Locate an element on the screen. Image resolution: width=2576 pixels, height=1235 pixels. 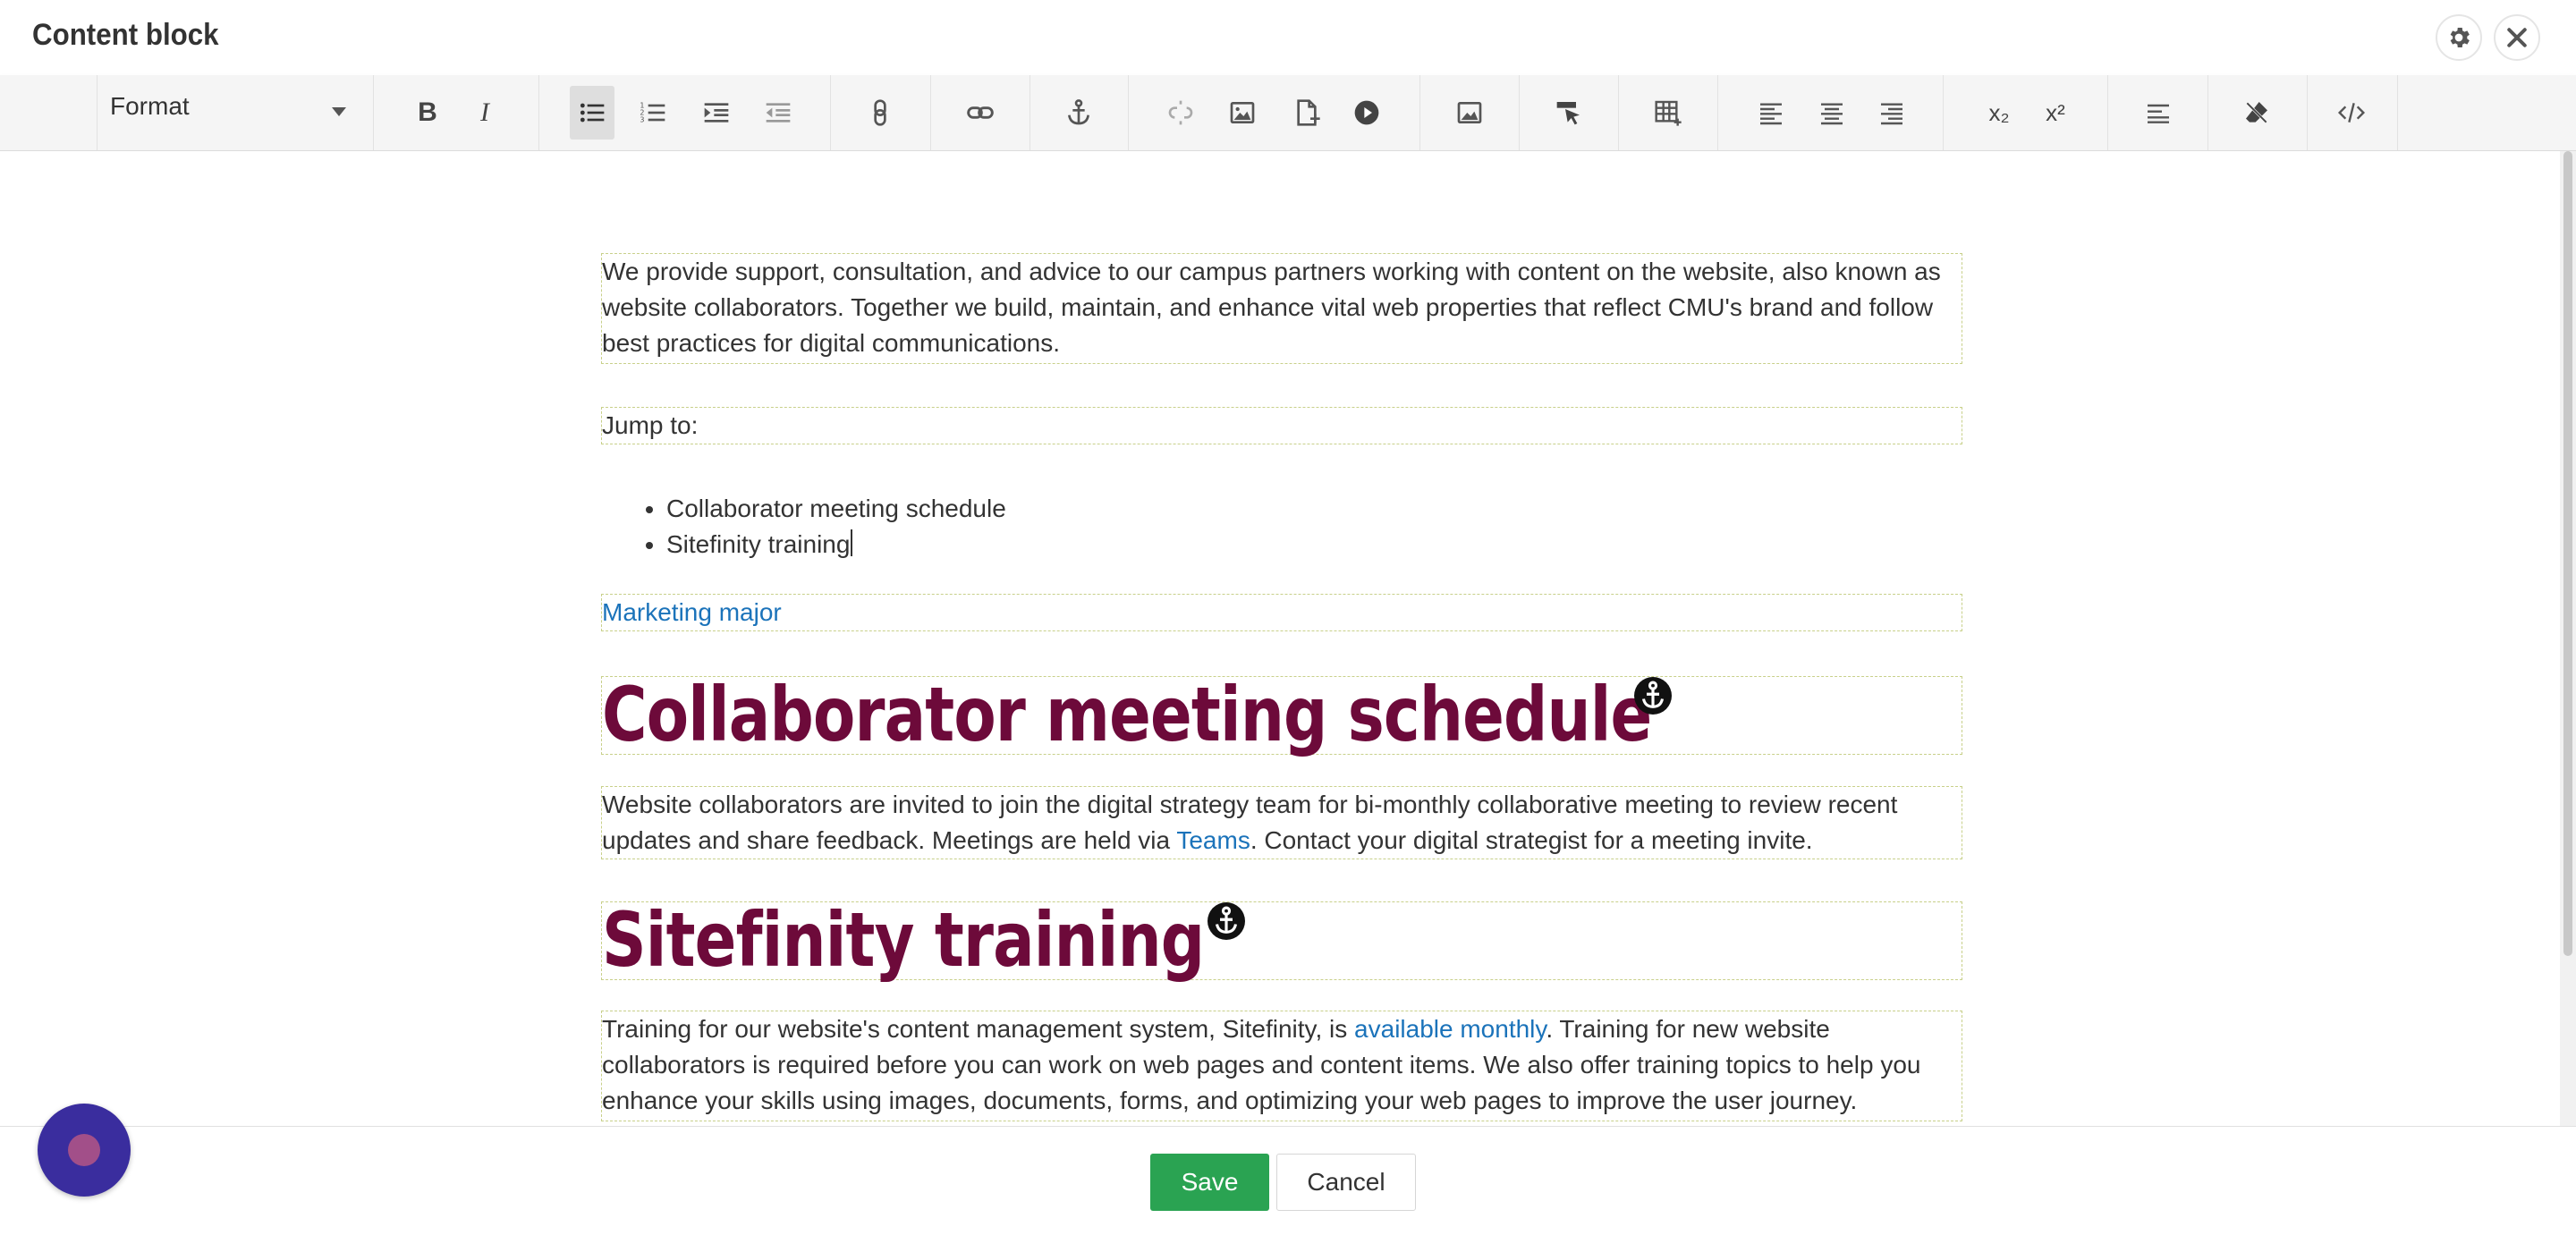
numbered-list-button: 1 2 3 is located at coordinates (653, 113).